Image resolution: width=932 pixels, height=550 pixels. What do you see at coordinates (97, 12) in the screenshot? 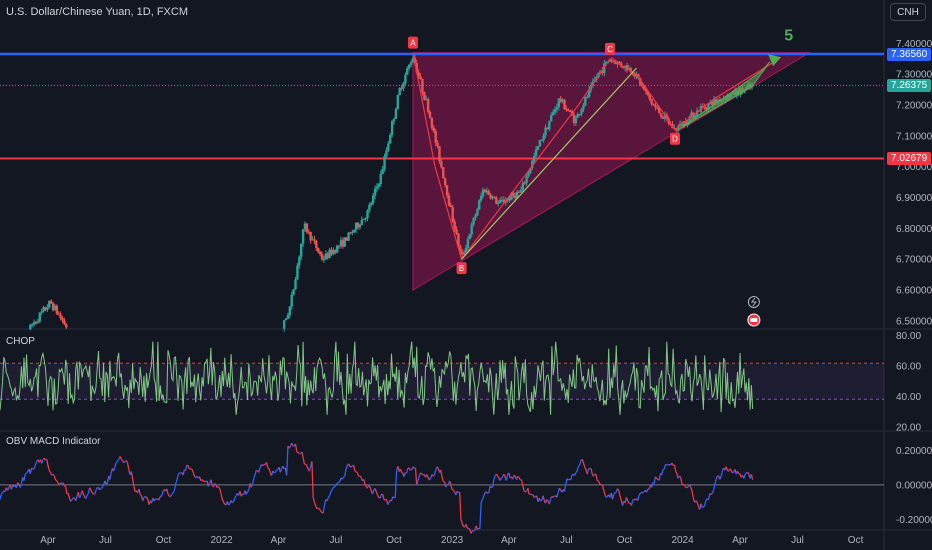
I see `chart-title: U.S. Dollar/Chinese Yuan, 1D, FXCM` at bounding box center [97, 12].